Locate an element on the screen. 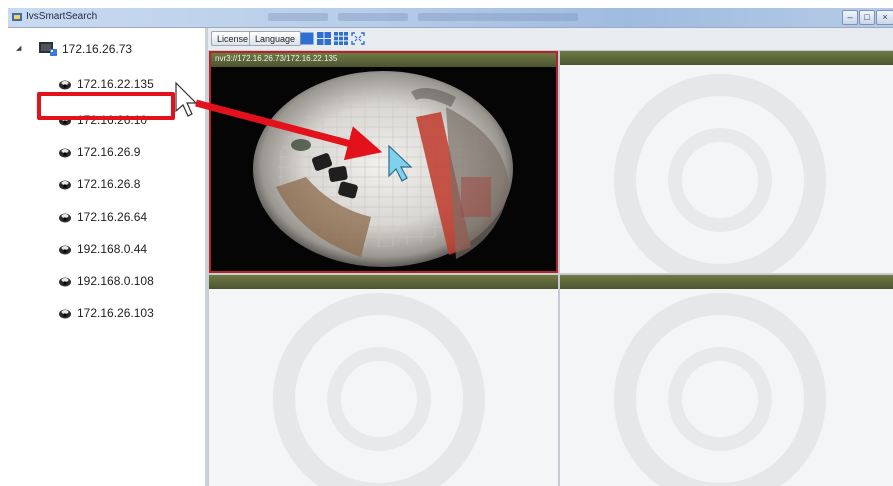 The width and height of the screenshot is (893, 486). single-view-icon is located at coordinates (307, 38).